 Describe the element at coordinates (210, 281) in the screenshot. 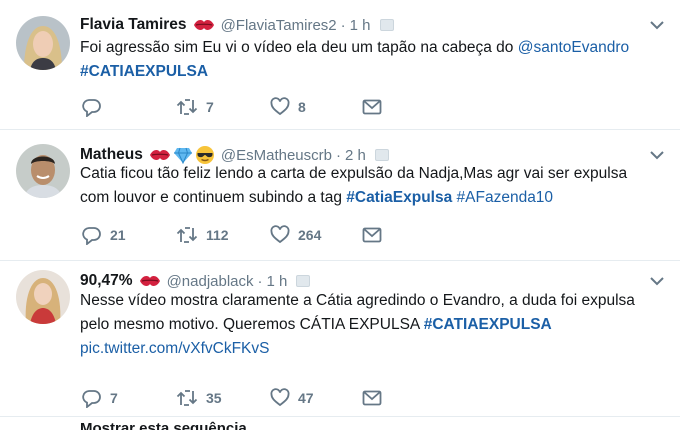

I see `user-handle: @nadjablack` at that location.